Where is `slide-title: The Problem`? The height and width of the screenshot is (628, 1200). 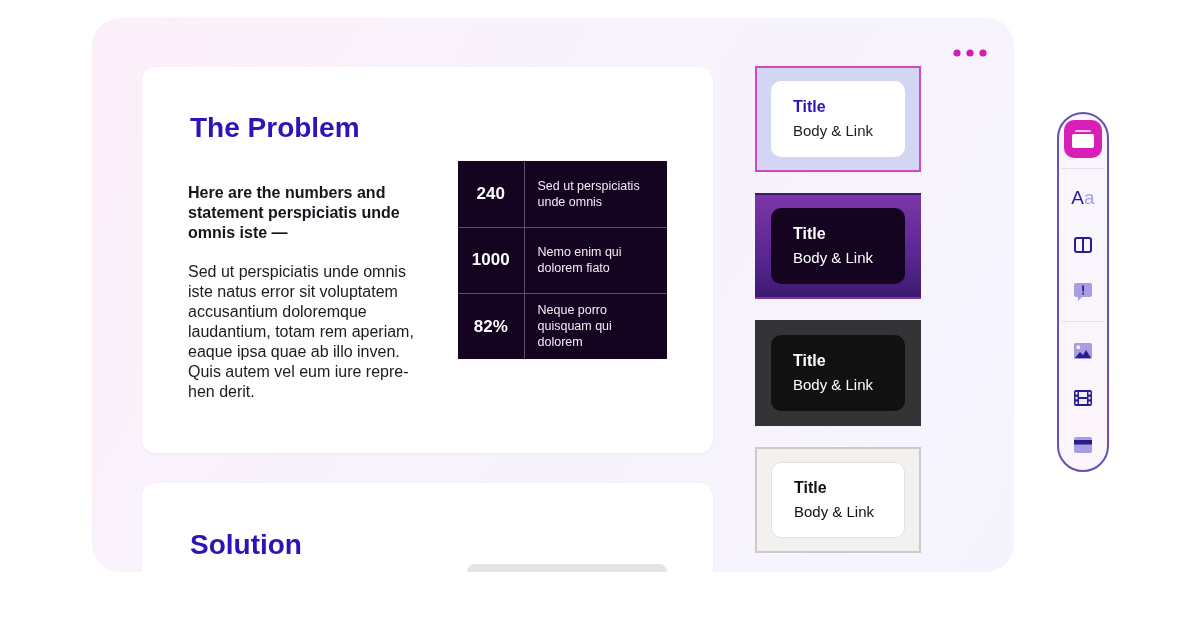 slide-title: The Problem is located at coordinates (275, 128).